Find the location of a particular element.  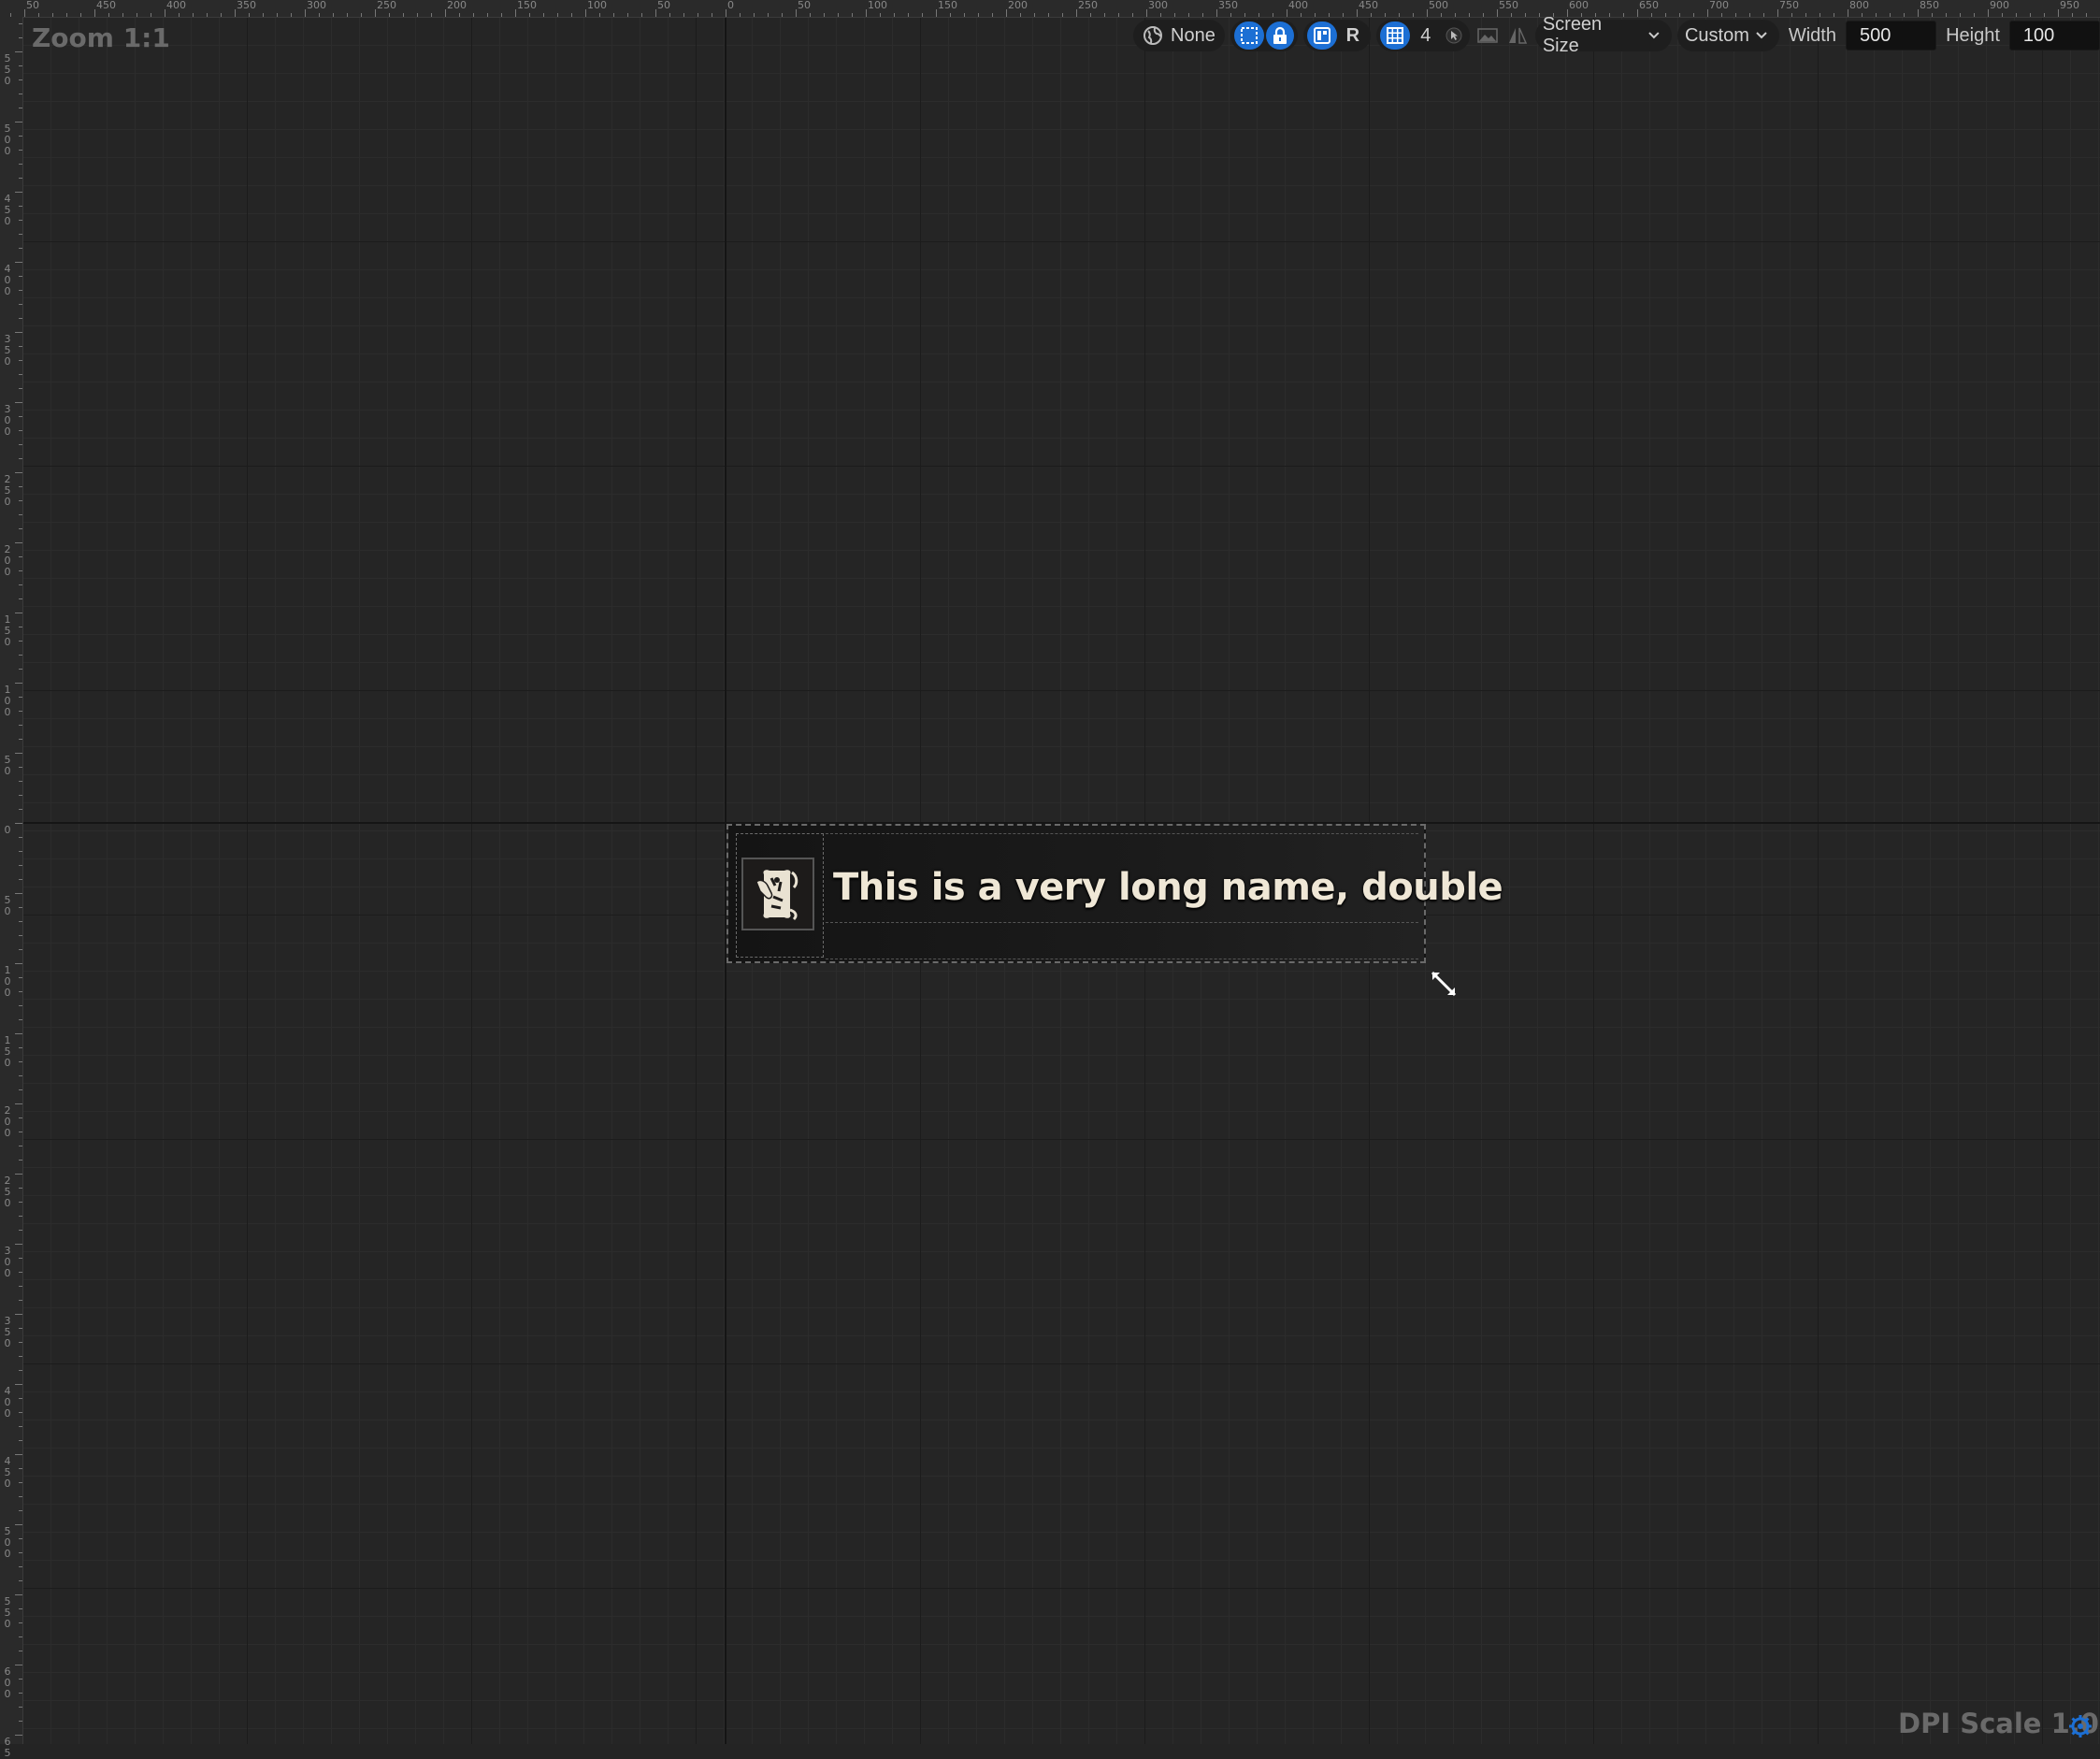

widget-preview: This is a very long name, double is located at coordinates (1114, 893).